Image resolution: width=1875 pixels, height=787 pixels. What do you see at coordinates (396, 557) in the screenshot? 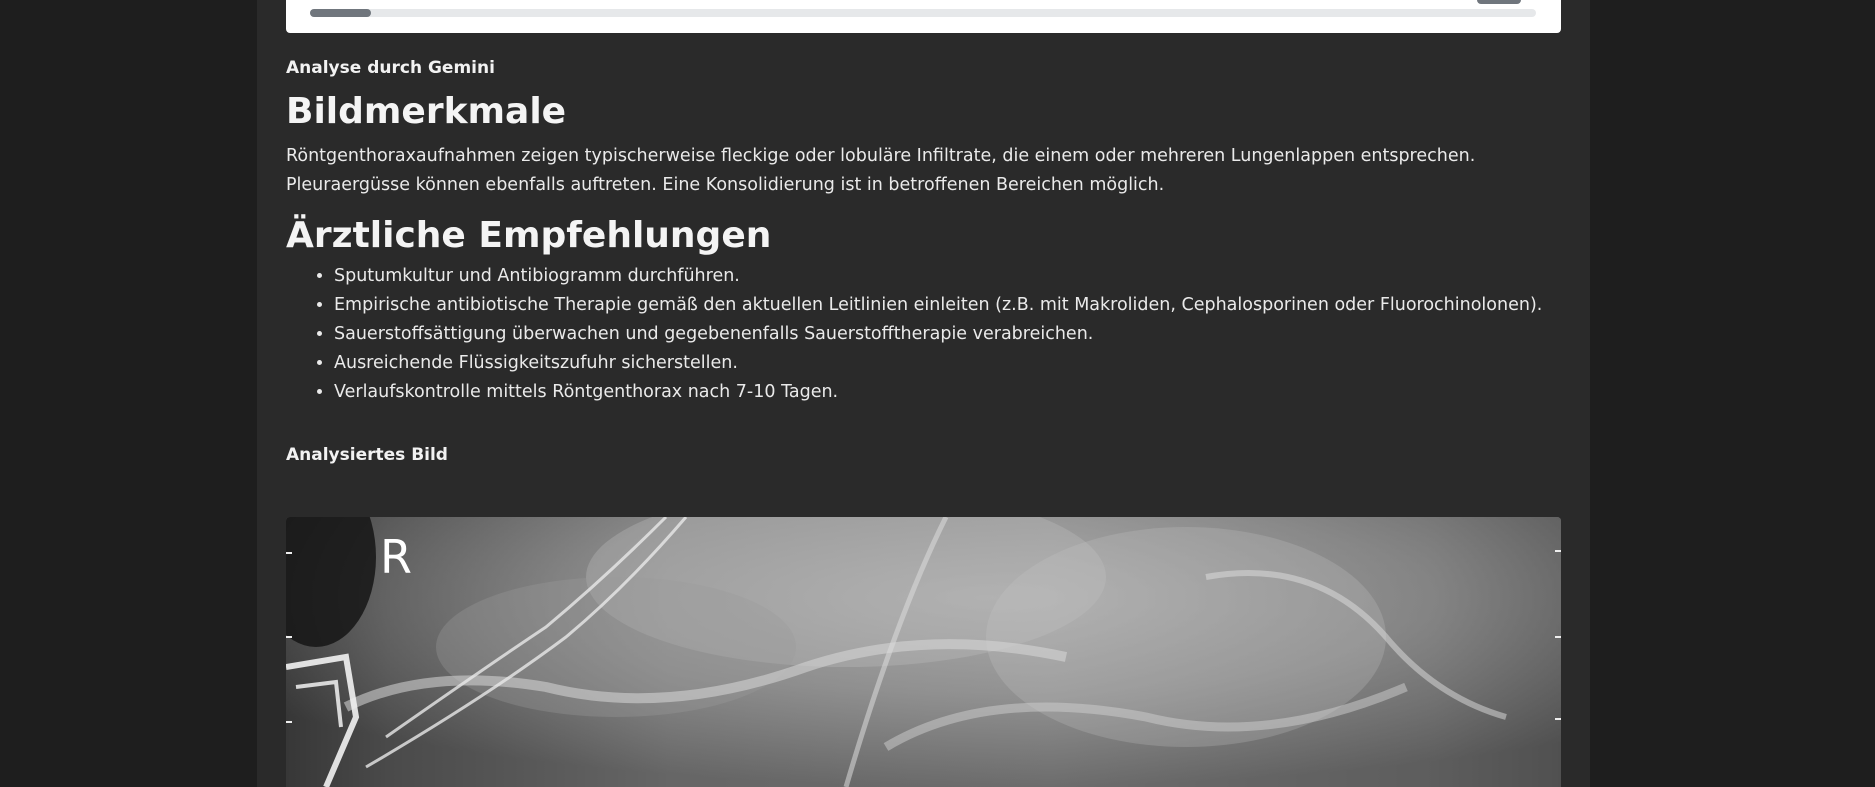
I see `xray-marker-r: R` at bounding box center [396, 557].